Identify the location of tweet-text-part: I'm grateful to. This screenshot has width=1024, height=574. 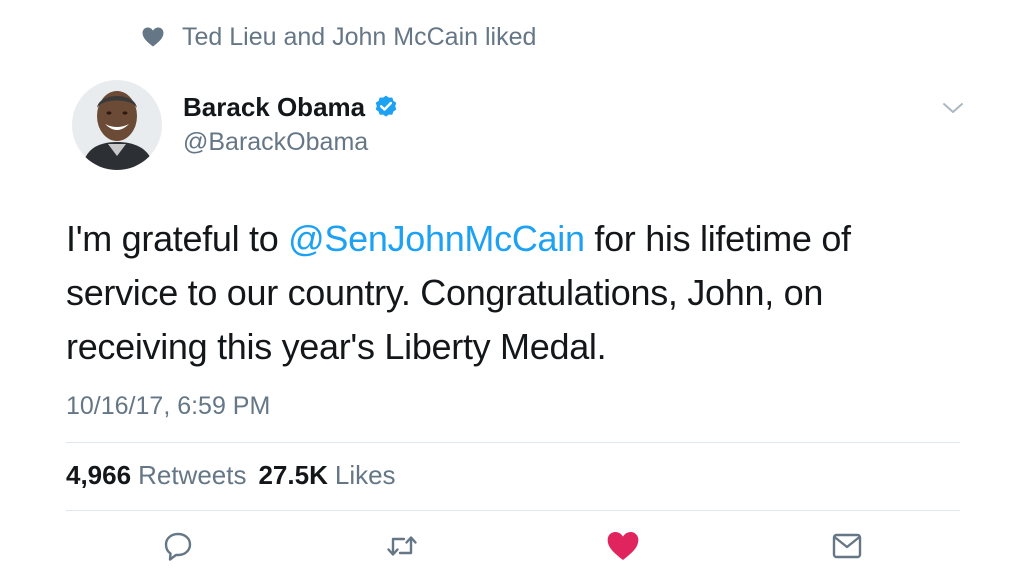
(177, 238).